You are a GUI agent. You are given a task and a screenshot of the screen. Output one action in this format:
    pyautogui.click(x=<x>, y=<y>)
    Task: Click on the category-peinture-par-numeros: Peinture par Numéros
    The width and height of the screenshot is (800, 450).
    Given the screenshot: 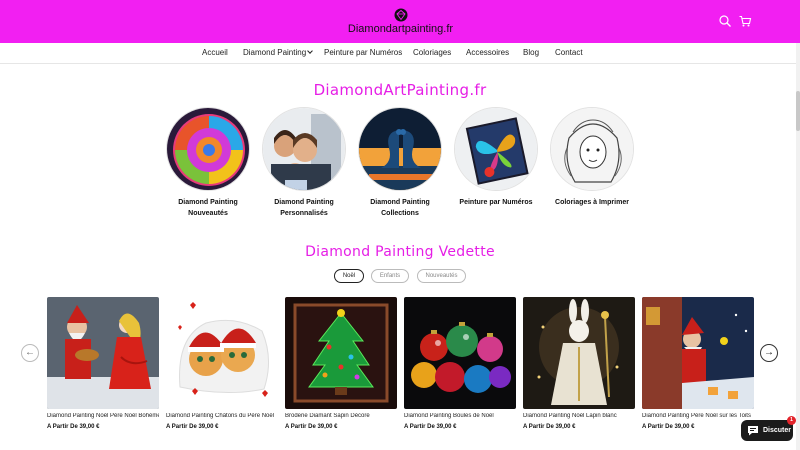 What is the action you would take?
    pyautogui.click(x=496, y=157)
    